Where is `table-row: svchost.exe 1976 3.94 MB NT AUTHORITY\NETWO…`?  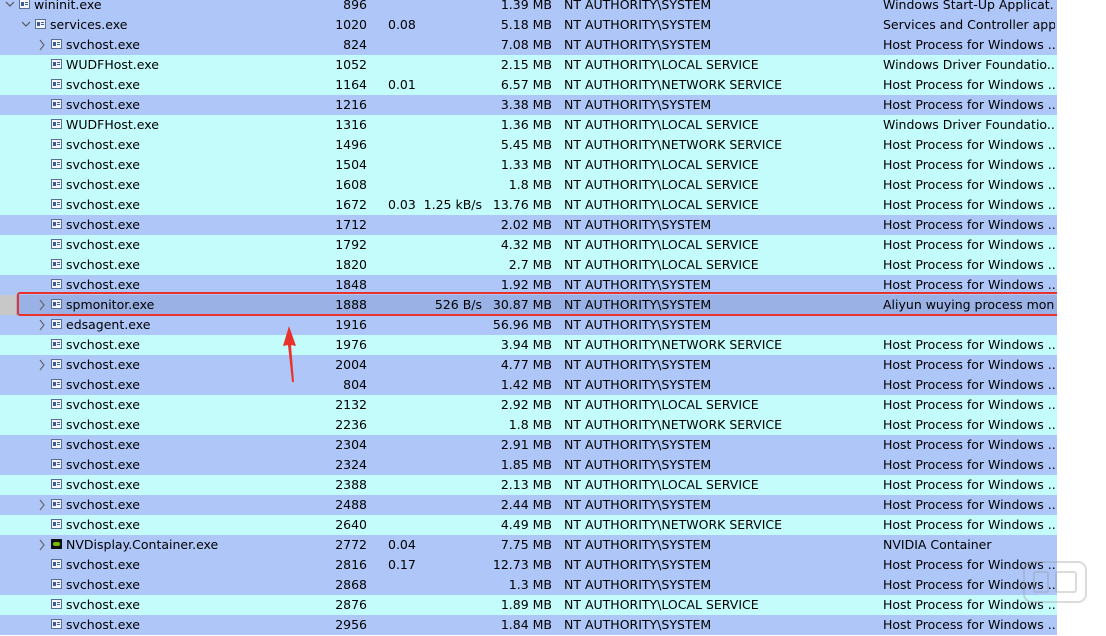 table-row: svchost.exe 1976 3.94 MB NT AUTHORITY\NETWO… is located at coordinates (528, 345).